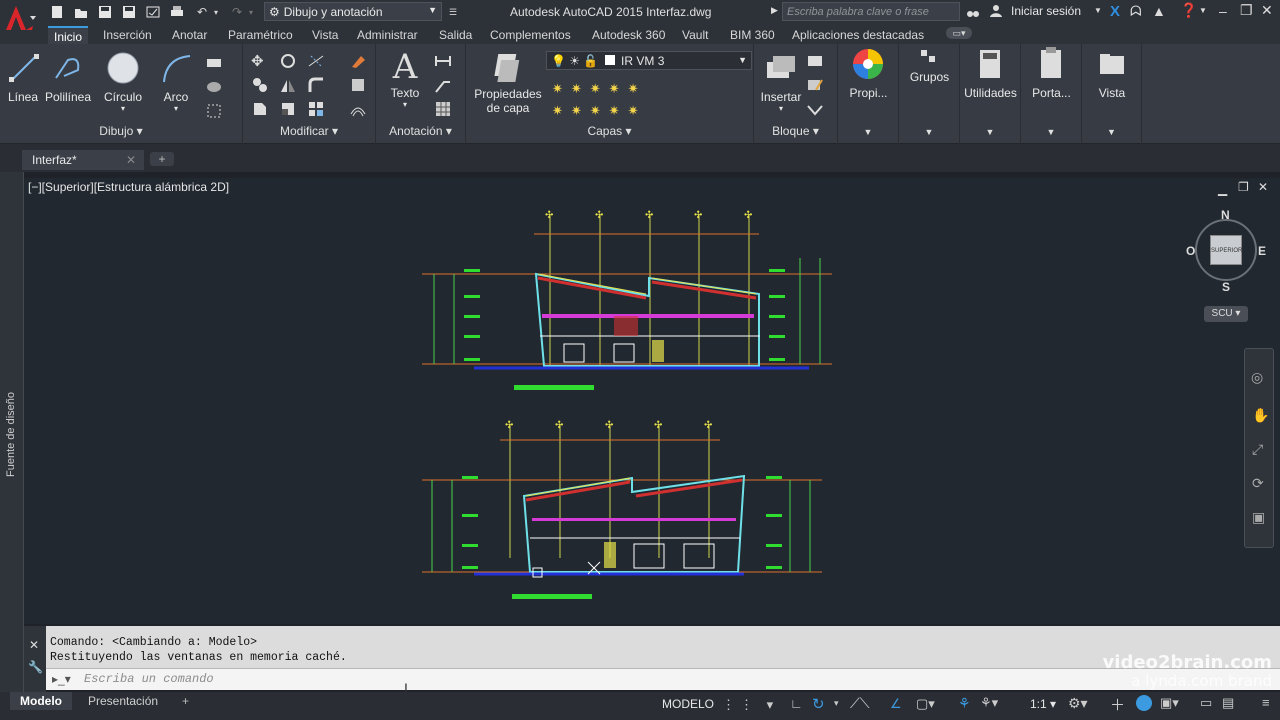 The image size is (1280, 720). Describe the element at coordinates (1136, 11) in the screenshot. I see `autodesk-360-icon: ᗣ` at that location.